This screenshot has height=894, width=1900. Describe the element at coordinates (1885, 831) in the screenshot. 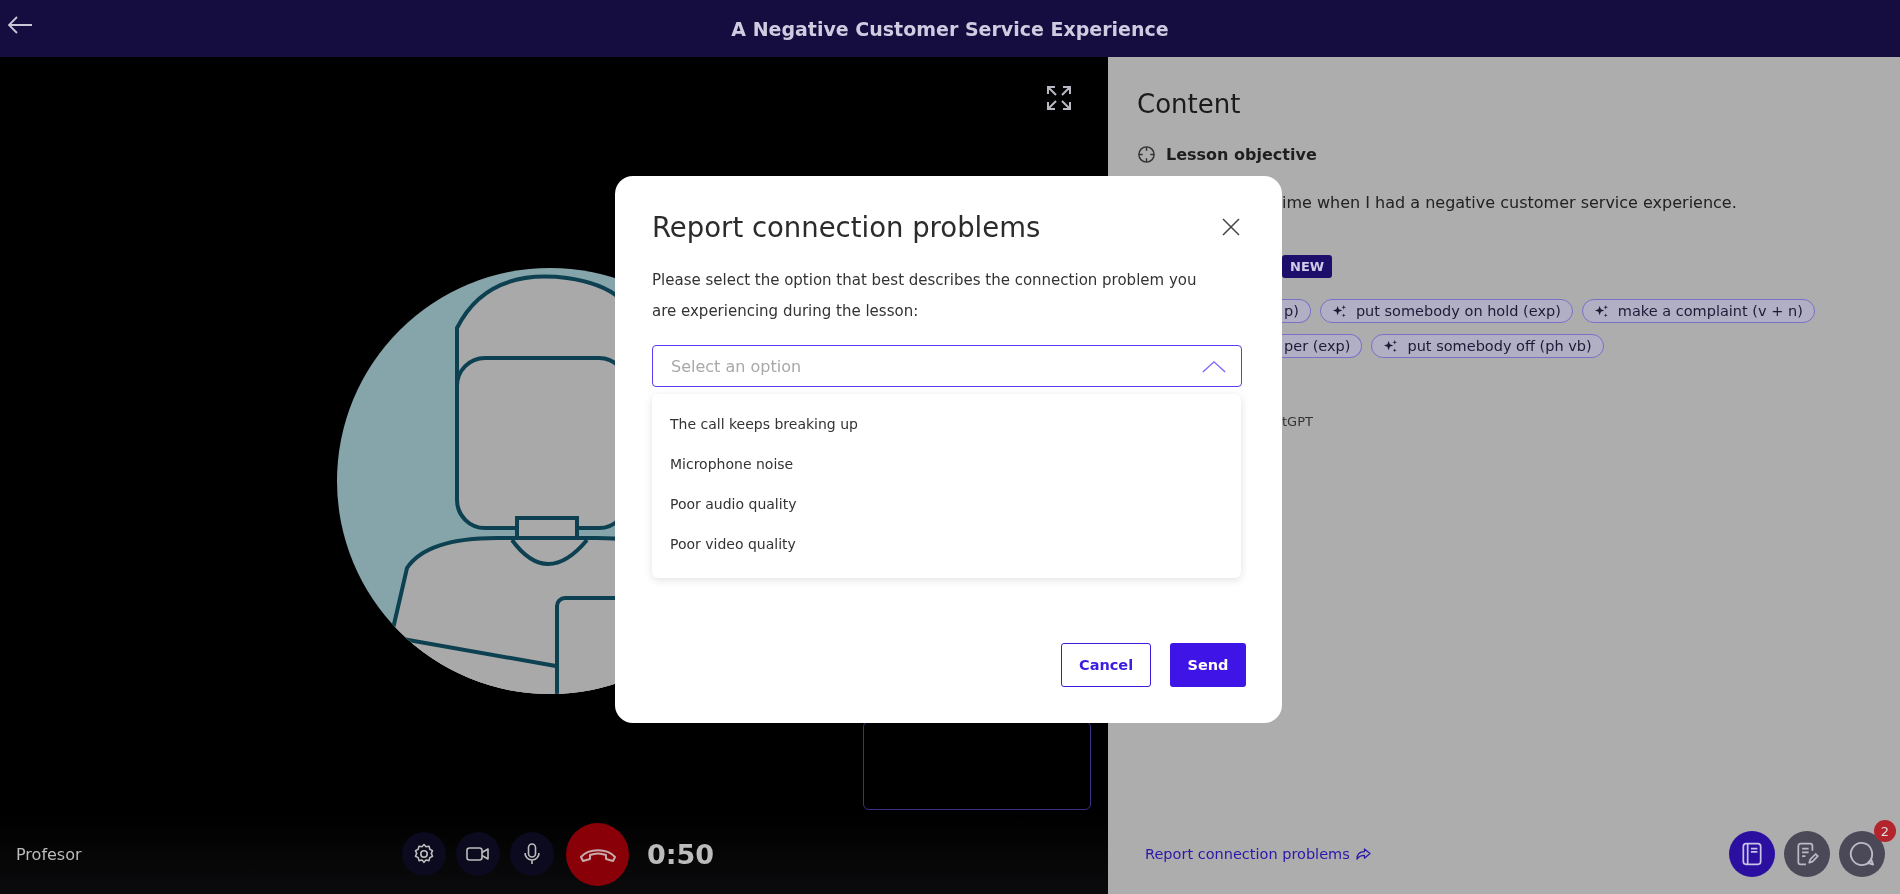

I see `notification-badge: 2` at that location.